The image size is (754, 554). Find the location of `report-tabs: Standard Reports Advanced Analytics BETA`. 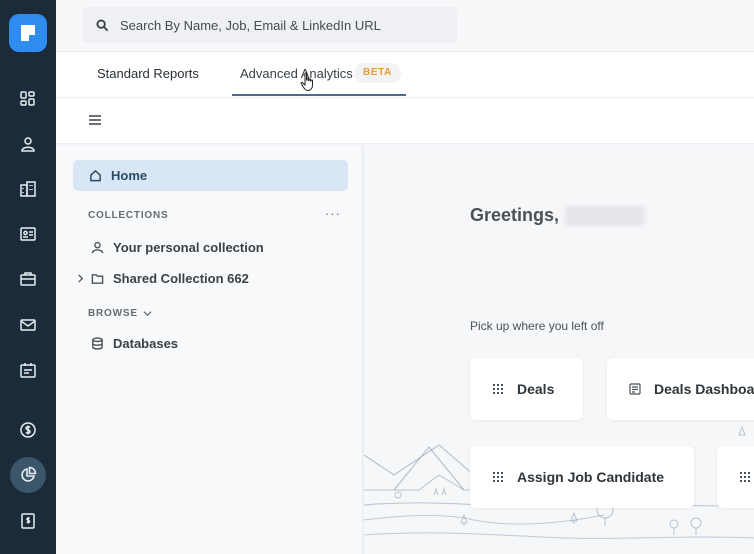

report-tabs: Standard Reports Advanced Analytics BETA is located at coordinates (405, 75).